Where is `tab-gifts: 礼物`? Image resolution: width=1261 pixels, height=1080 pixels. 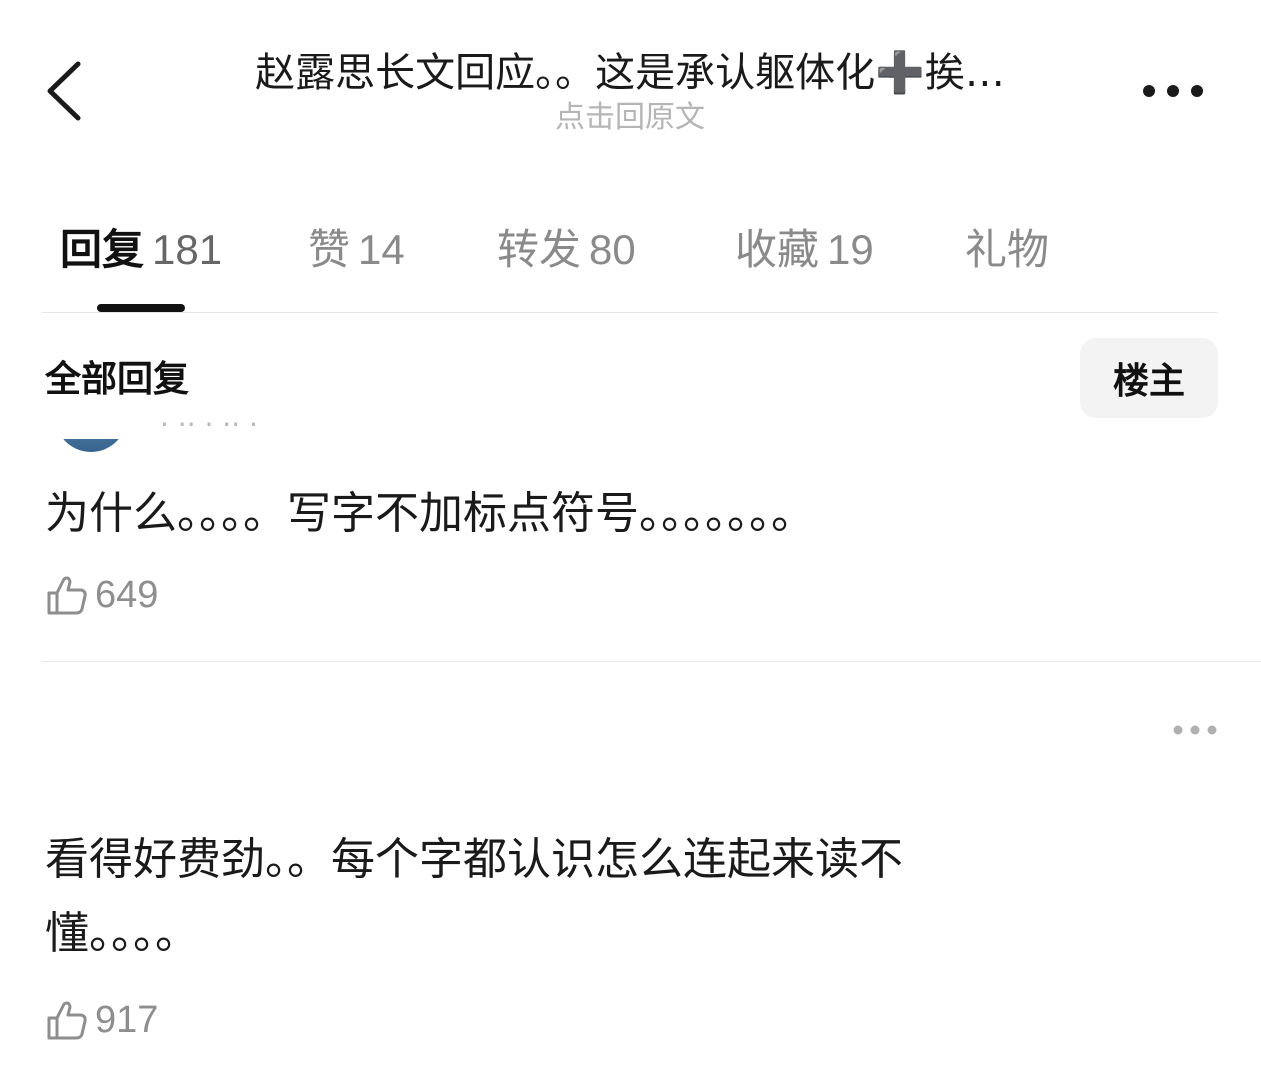 tab-gifts: 礼物 is located at coordinates (1011, 250).